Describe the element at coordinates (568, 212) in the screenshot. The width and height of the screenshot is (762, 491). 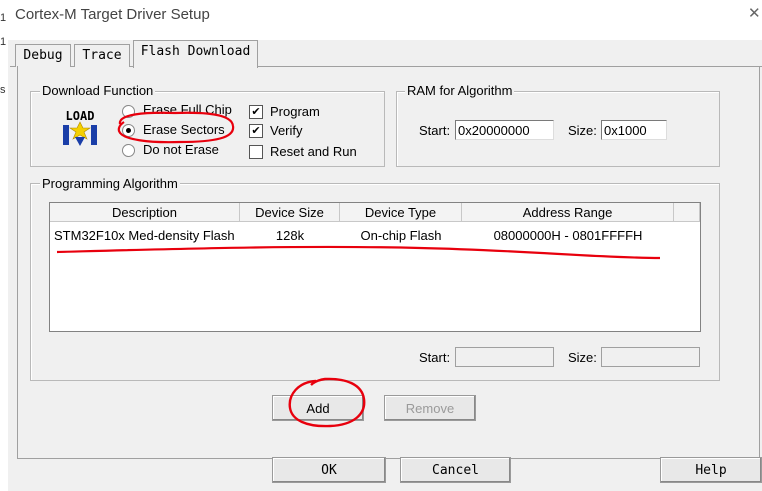
I see `column-header-address-range: Address Range` at that location.